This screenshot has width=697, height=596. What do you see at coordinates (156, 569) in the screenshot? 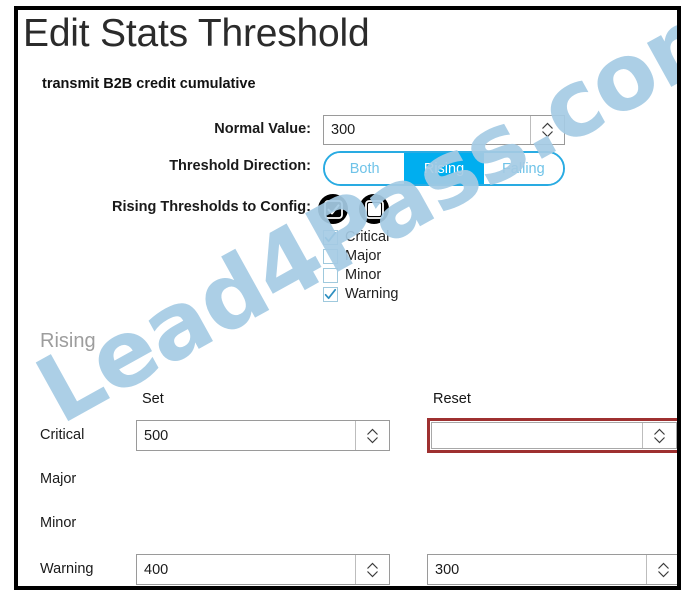
I see `warning-set-value: 400` at bounding box center [156, 569].